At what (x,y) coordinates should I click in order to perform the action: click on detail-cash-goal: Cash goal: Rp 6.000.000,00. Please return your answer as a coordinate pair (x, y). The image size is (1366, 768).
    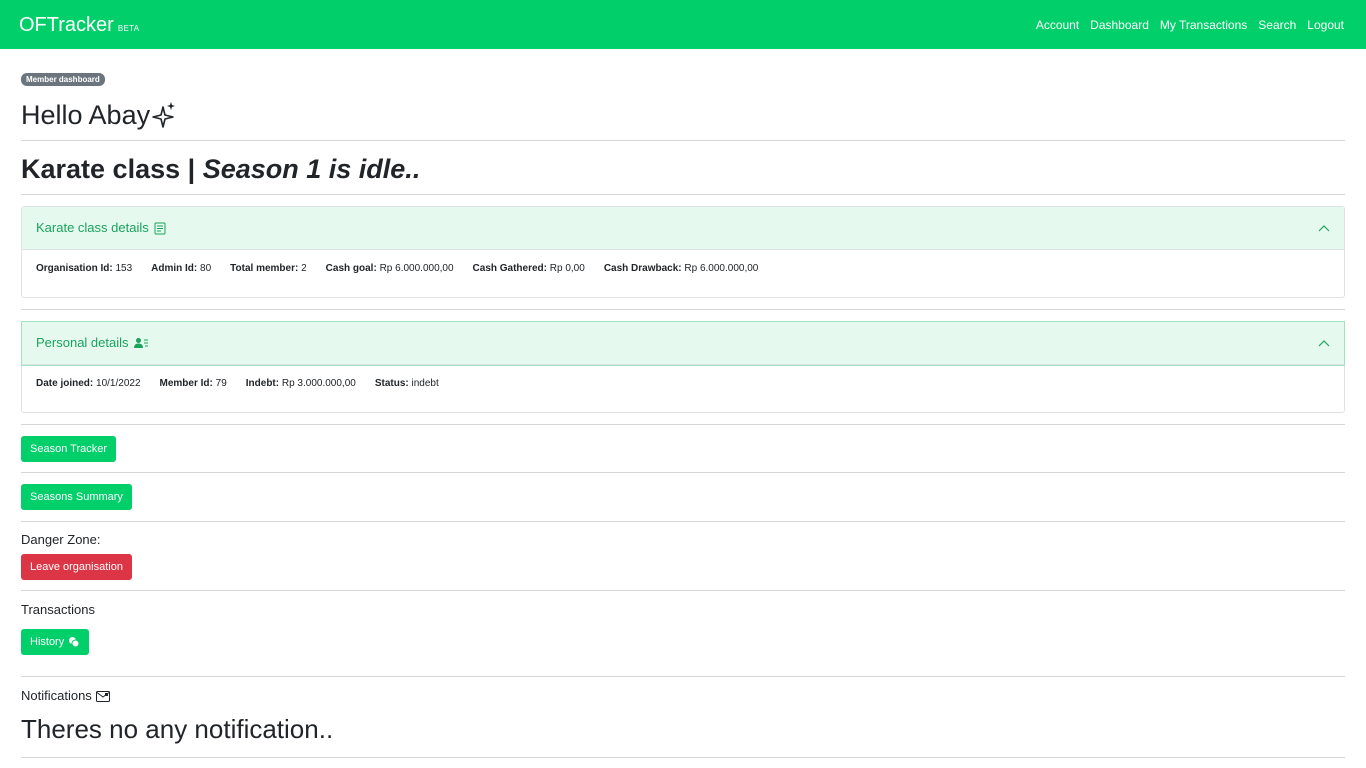
    Looking at the image, I should click on (389, 268).